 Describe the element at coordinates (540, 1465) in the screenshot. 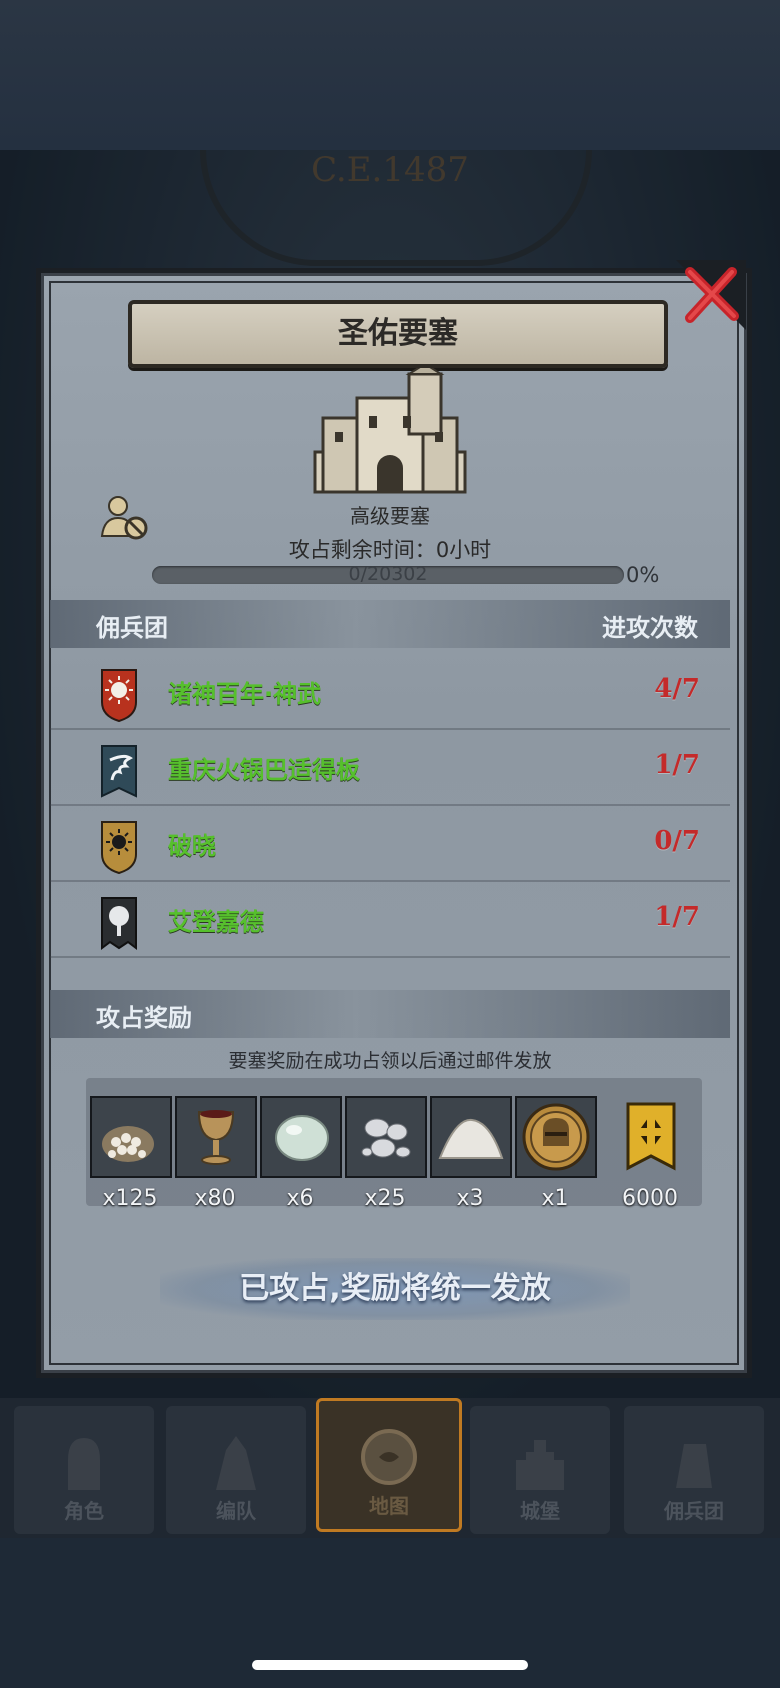

I see `castle-icon` at that location.